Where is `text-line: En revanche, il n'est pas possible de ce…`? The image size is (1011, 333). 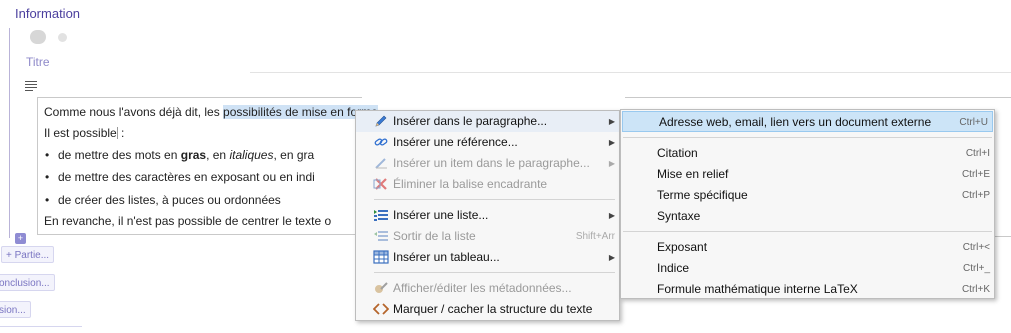 text-line: En revanche, il n'est pas possible de ce… is located at coordinates (187, 221).